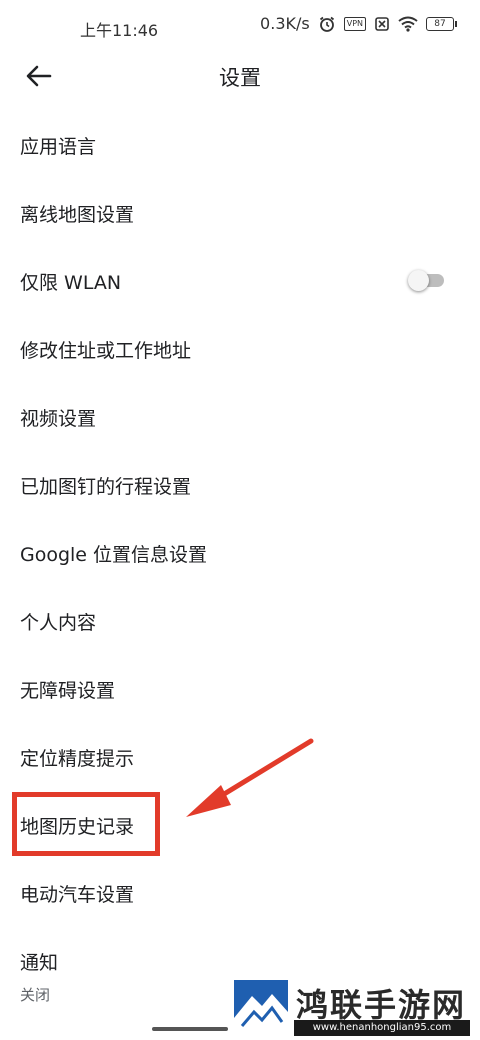 This screenshot has width=480, height=1040. Describe the element at coordinates (77, 895) in the screenshot. I see `setting-label: 电动汽车设置` at that location.